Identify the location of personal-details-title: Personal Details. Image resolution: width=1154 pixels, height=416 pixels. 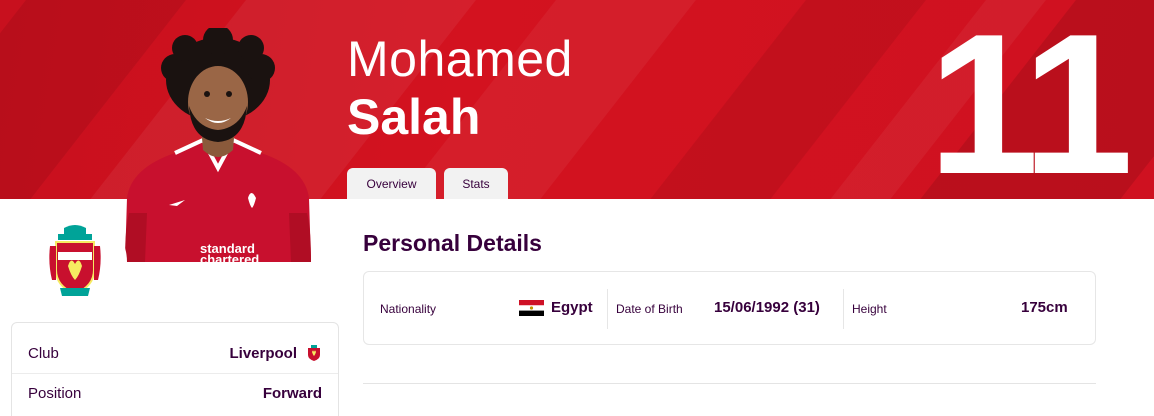
(452, 243).